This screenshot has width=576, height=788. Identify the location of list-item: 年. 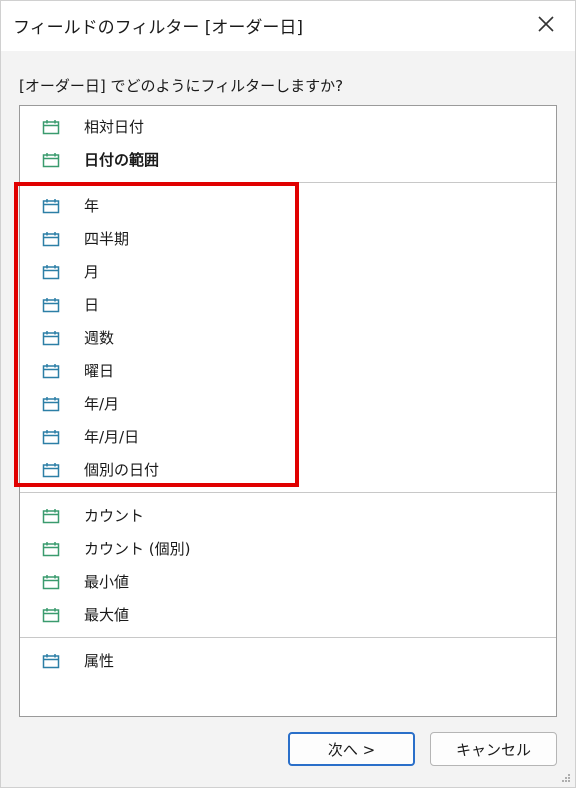
(288, 205).